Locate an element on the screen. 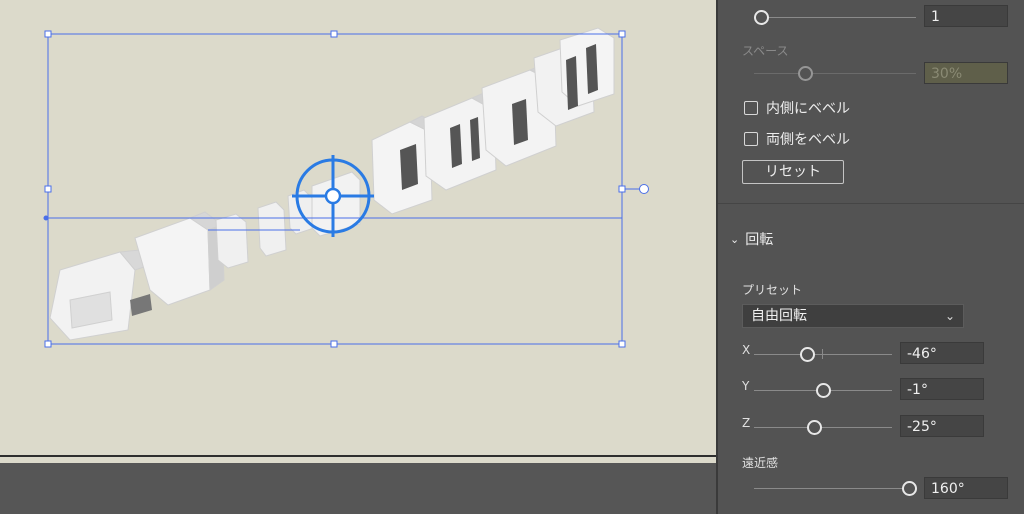 The width and height of the screenshot is (1024, 514). bevel-inside-checkbox: 内側にベベル is located at coordinates (797, 108).